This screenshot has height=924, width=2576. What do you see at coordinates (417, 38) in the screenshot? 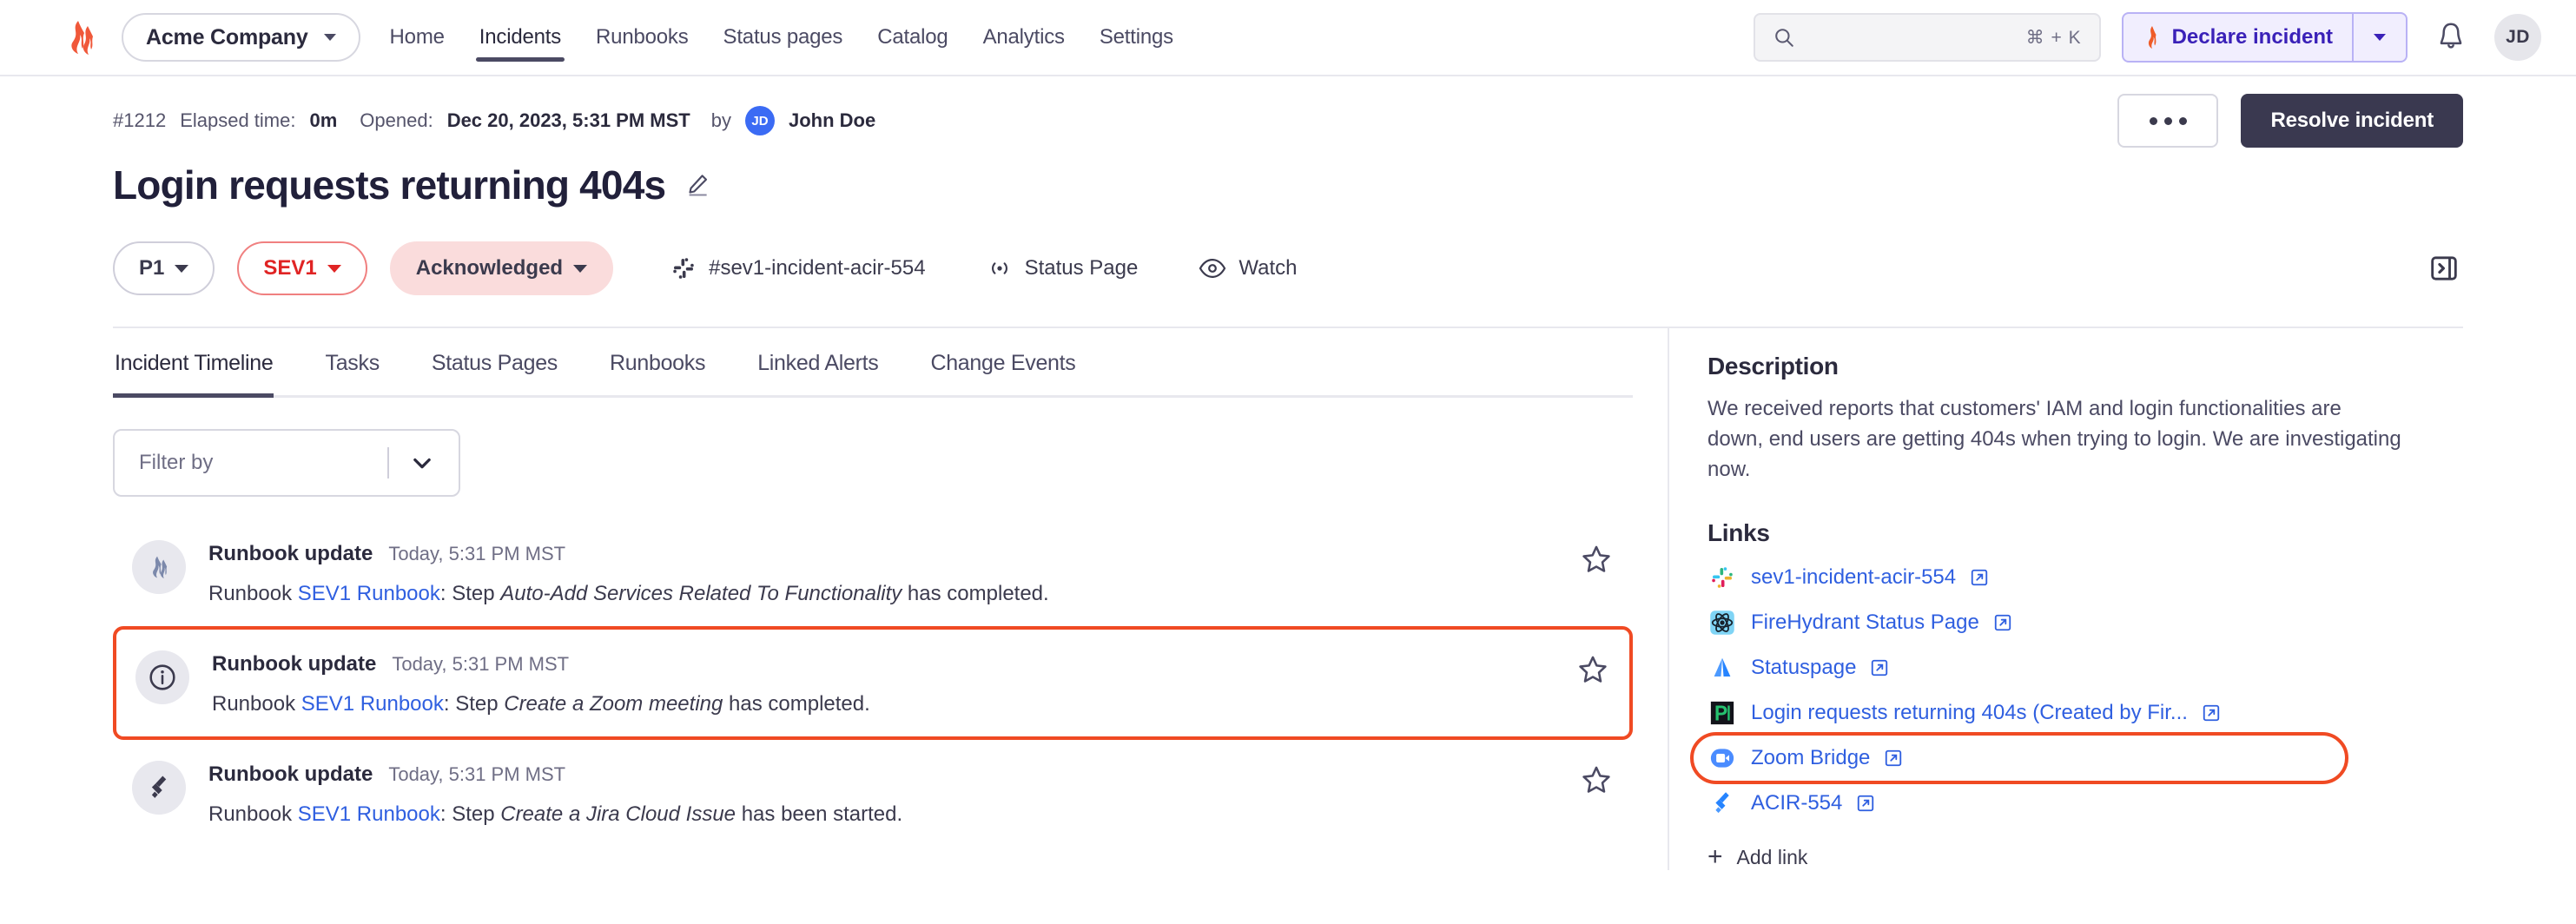
I see `nav-item-home: Home` at bounding box center [417, 38].